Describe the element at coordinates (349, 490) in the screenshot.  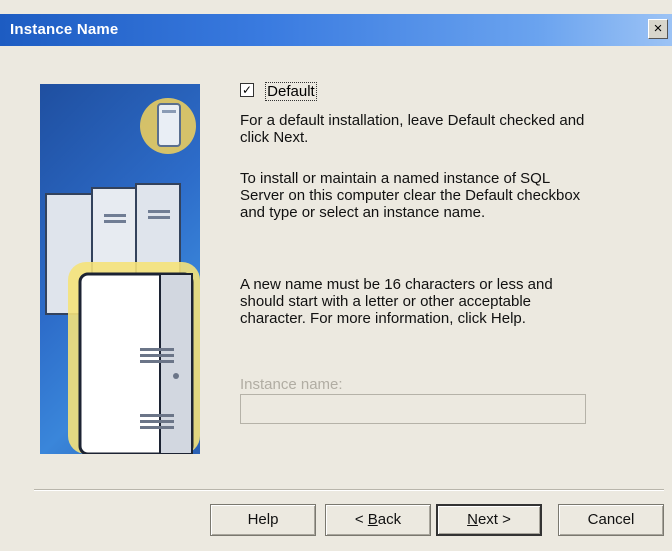
I see `button-separator` at that location.